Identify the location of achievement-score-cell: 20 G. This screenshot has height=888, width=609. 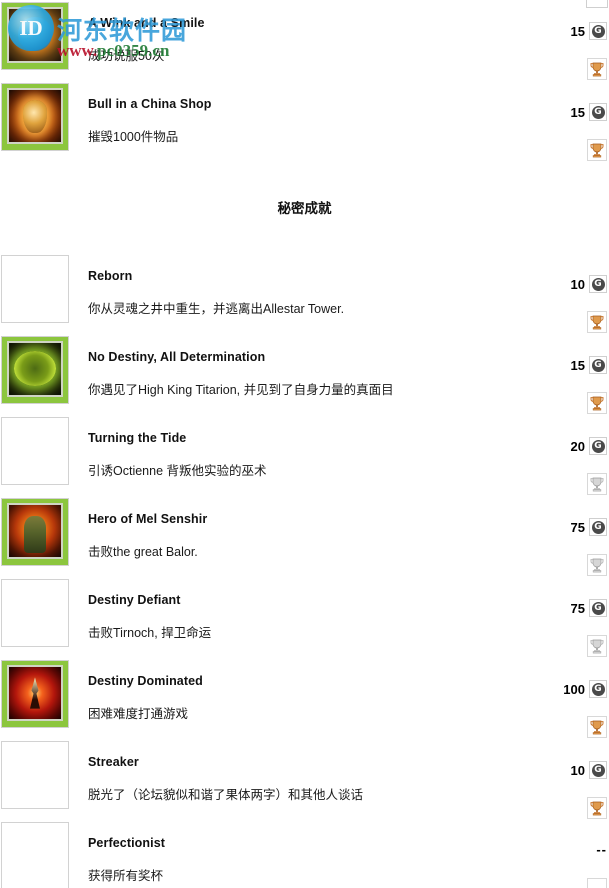
(578, 455).